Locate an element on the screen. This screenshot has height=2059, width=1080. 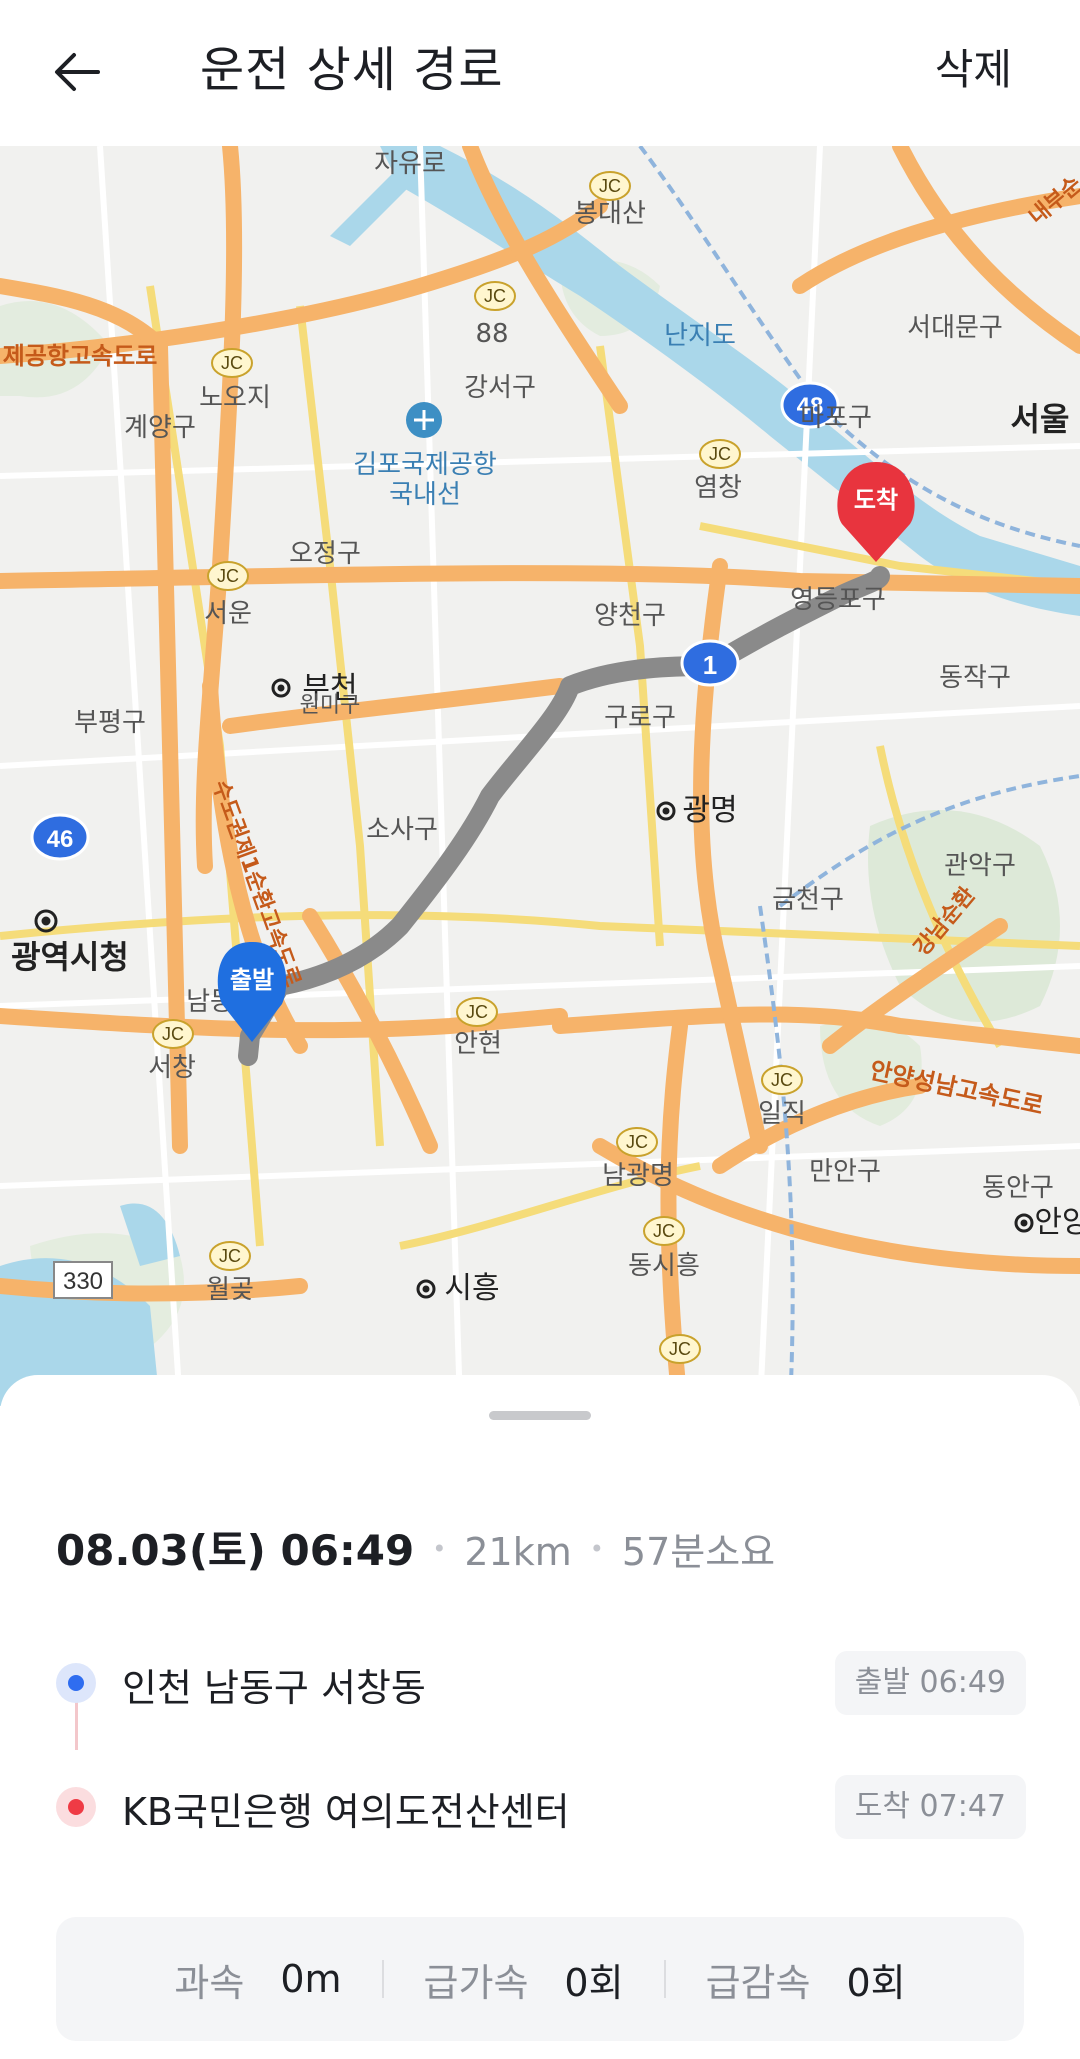
trip-distance: 21km is located at coordinates (518, 1552).